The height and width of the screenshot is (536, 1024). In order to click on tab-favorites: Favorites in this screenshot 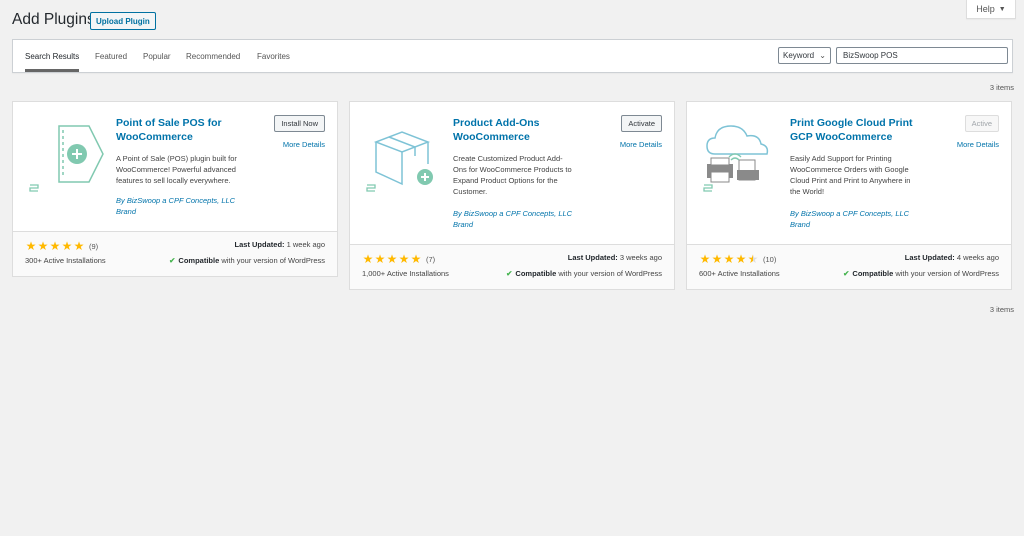, I will do `click(273, 56)`.